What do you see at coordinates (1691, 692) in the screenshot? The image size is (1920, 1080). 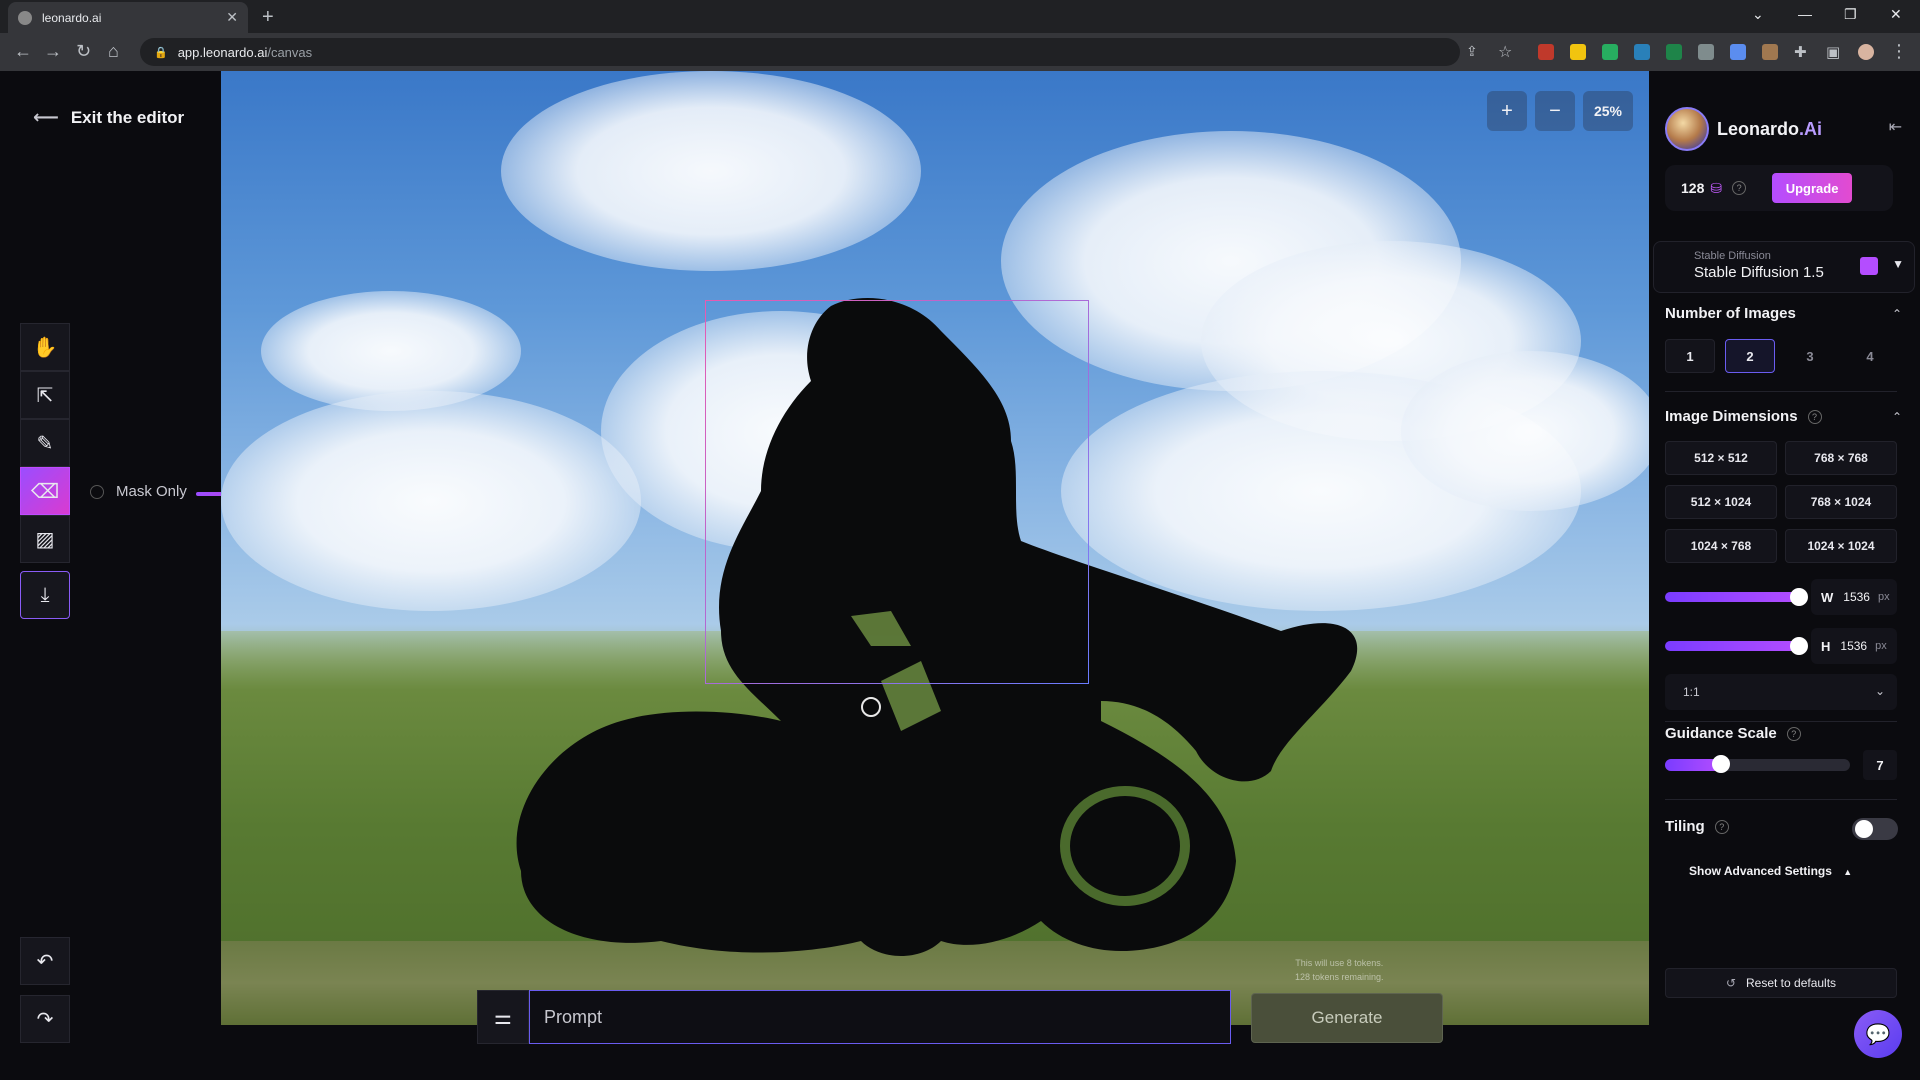 I see `aspect-ratio-value: 1:1` at bounding box center [1691, 692].